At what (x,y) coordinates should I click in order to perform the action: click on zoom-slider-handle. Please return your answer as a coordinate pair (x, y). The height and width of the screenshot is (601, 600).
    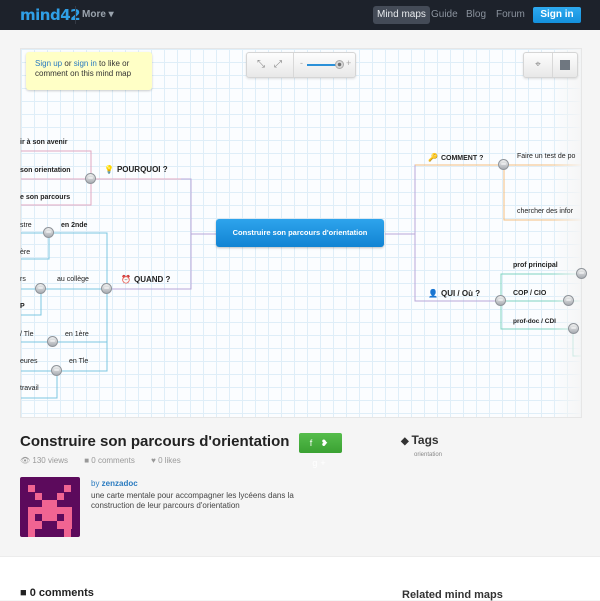
    Looking at the image, I should click on (339, 64).